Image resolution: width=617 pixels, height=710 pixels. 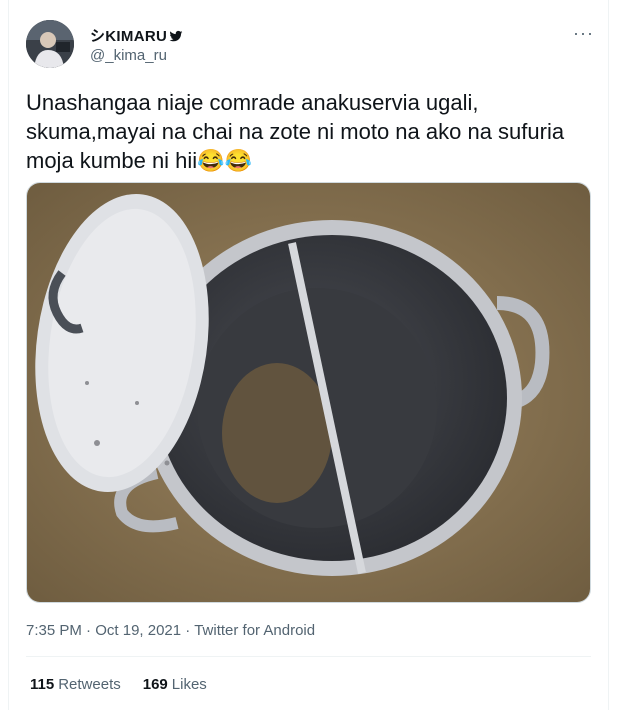 What do you see at coordinates (129, 36) in the screenshot?
I see `author-name-text: シKIMARU` at bounding box center [129, 36].